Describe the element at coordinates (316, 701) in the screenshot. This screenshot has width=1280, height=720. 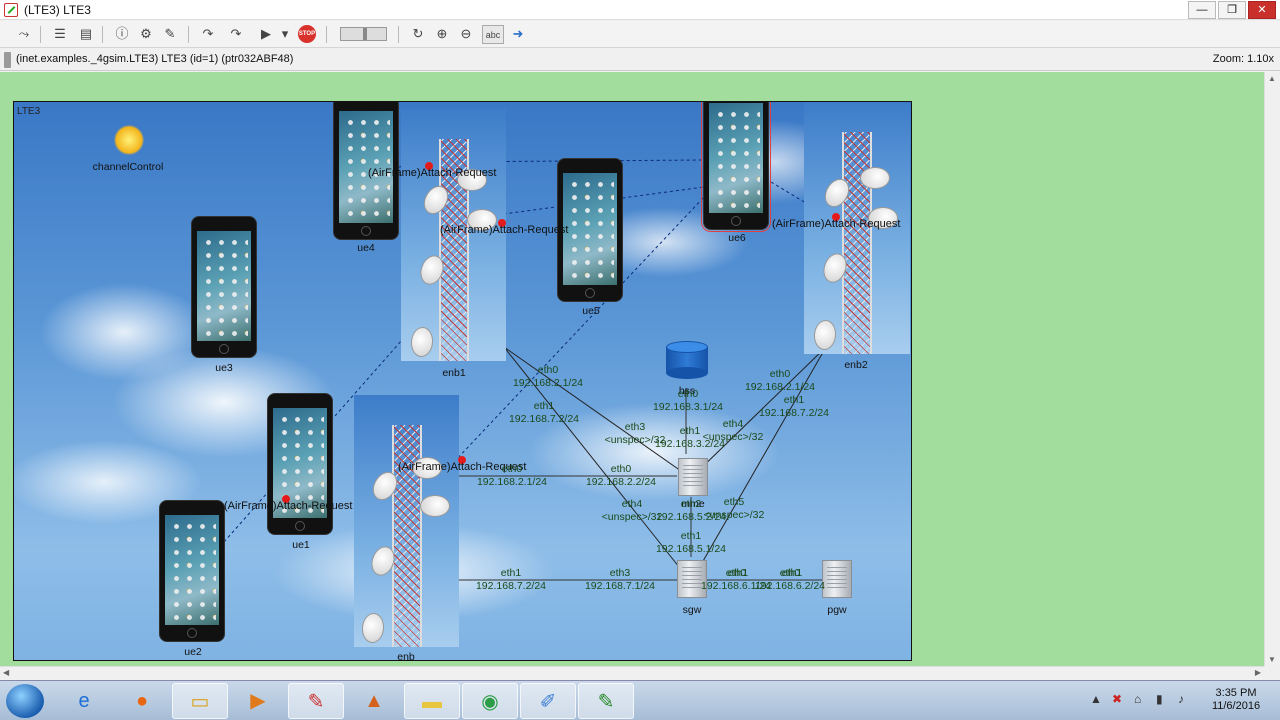
I see `omnetpp-icon: ✎` at that location.